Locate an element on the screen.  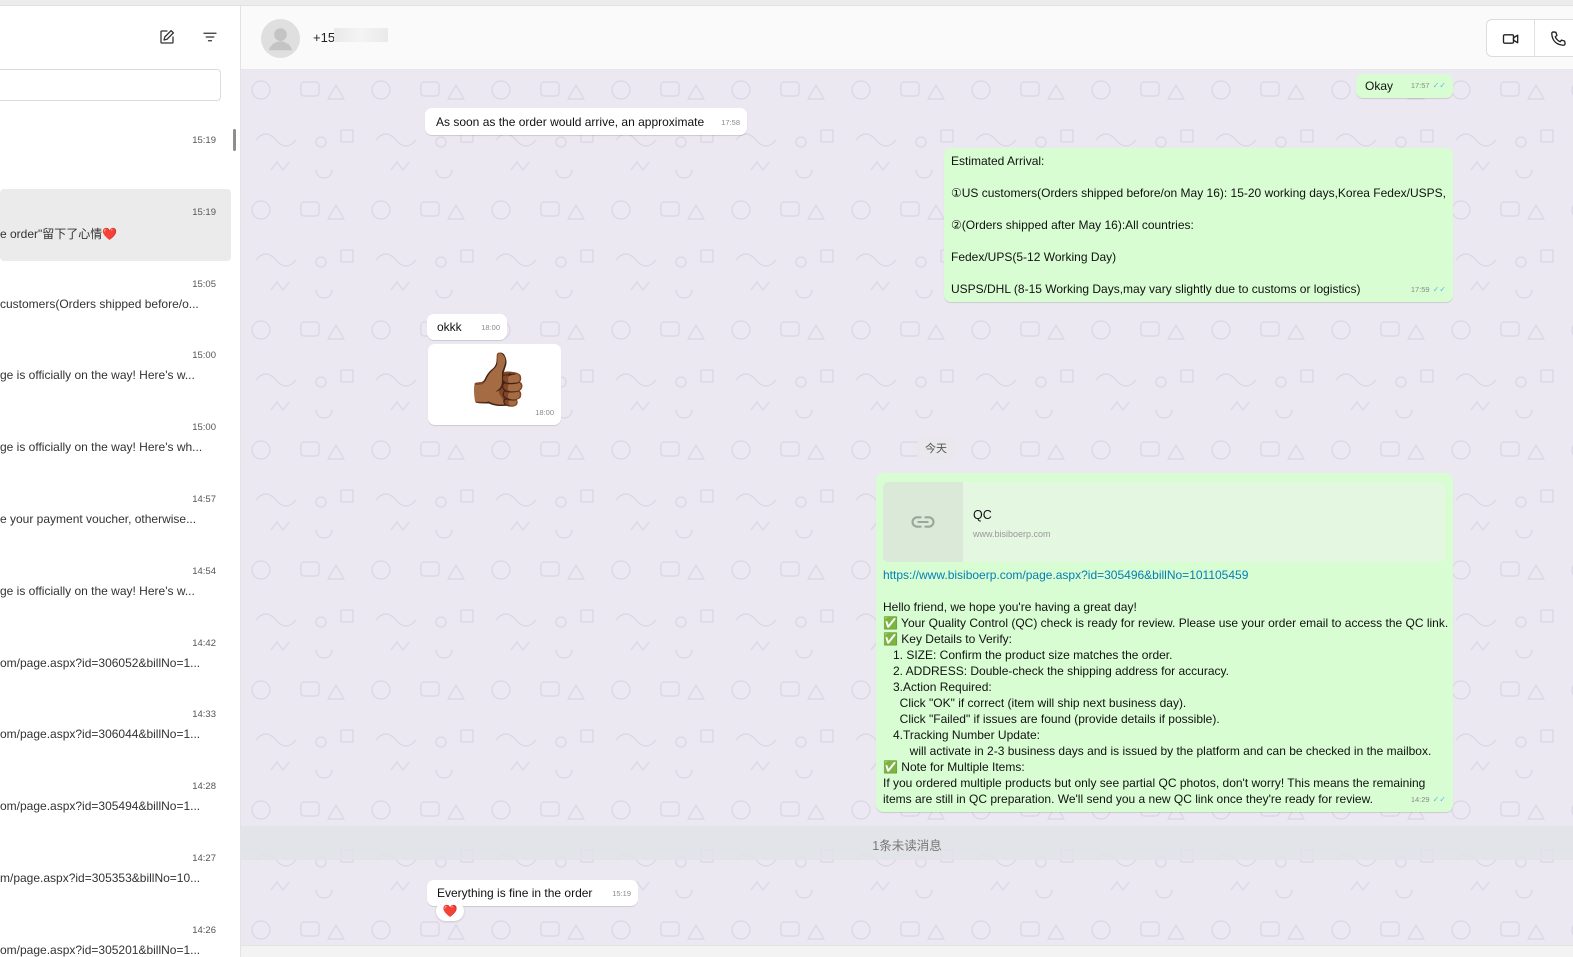
chat-time: 14:57 is located at coordinates (204, 499).